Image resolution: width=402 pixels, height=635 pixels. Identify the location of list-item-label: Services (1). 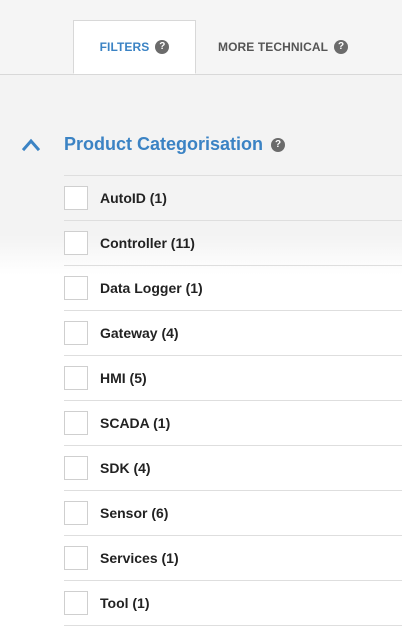
(139, 558).